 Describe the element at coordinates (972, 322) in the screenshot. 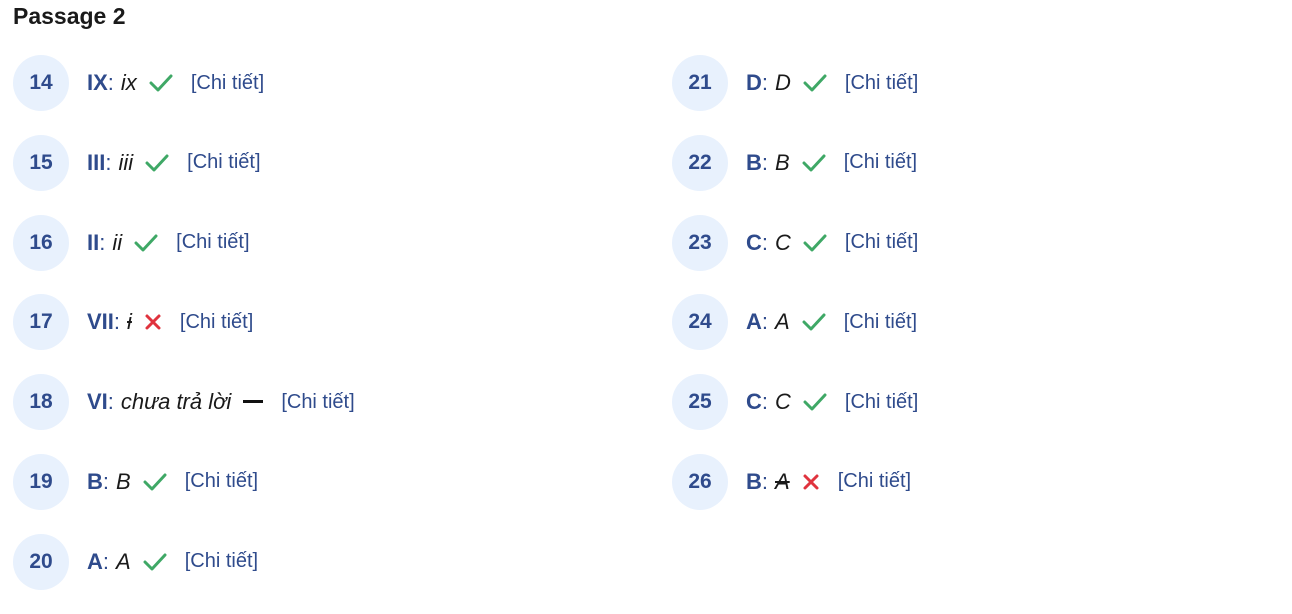

I see `answer-row: 24 A: A [Chi tiết]` at that location.